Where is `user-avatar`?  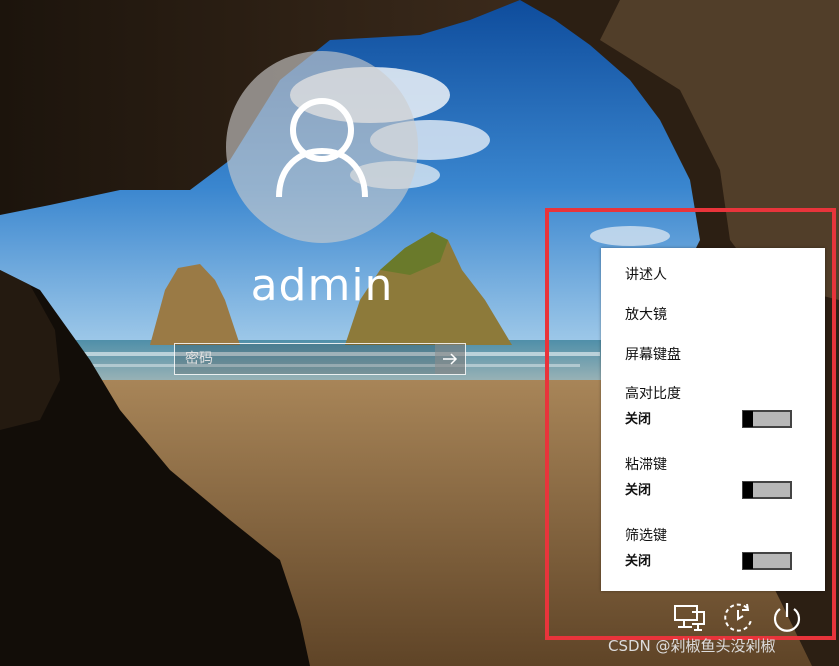
user-avatar is located at coordinates (322, 147).